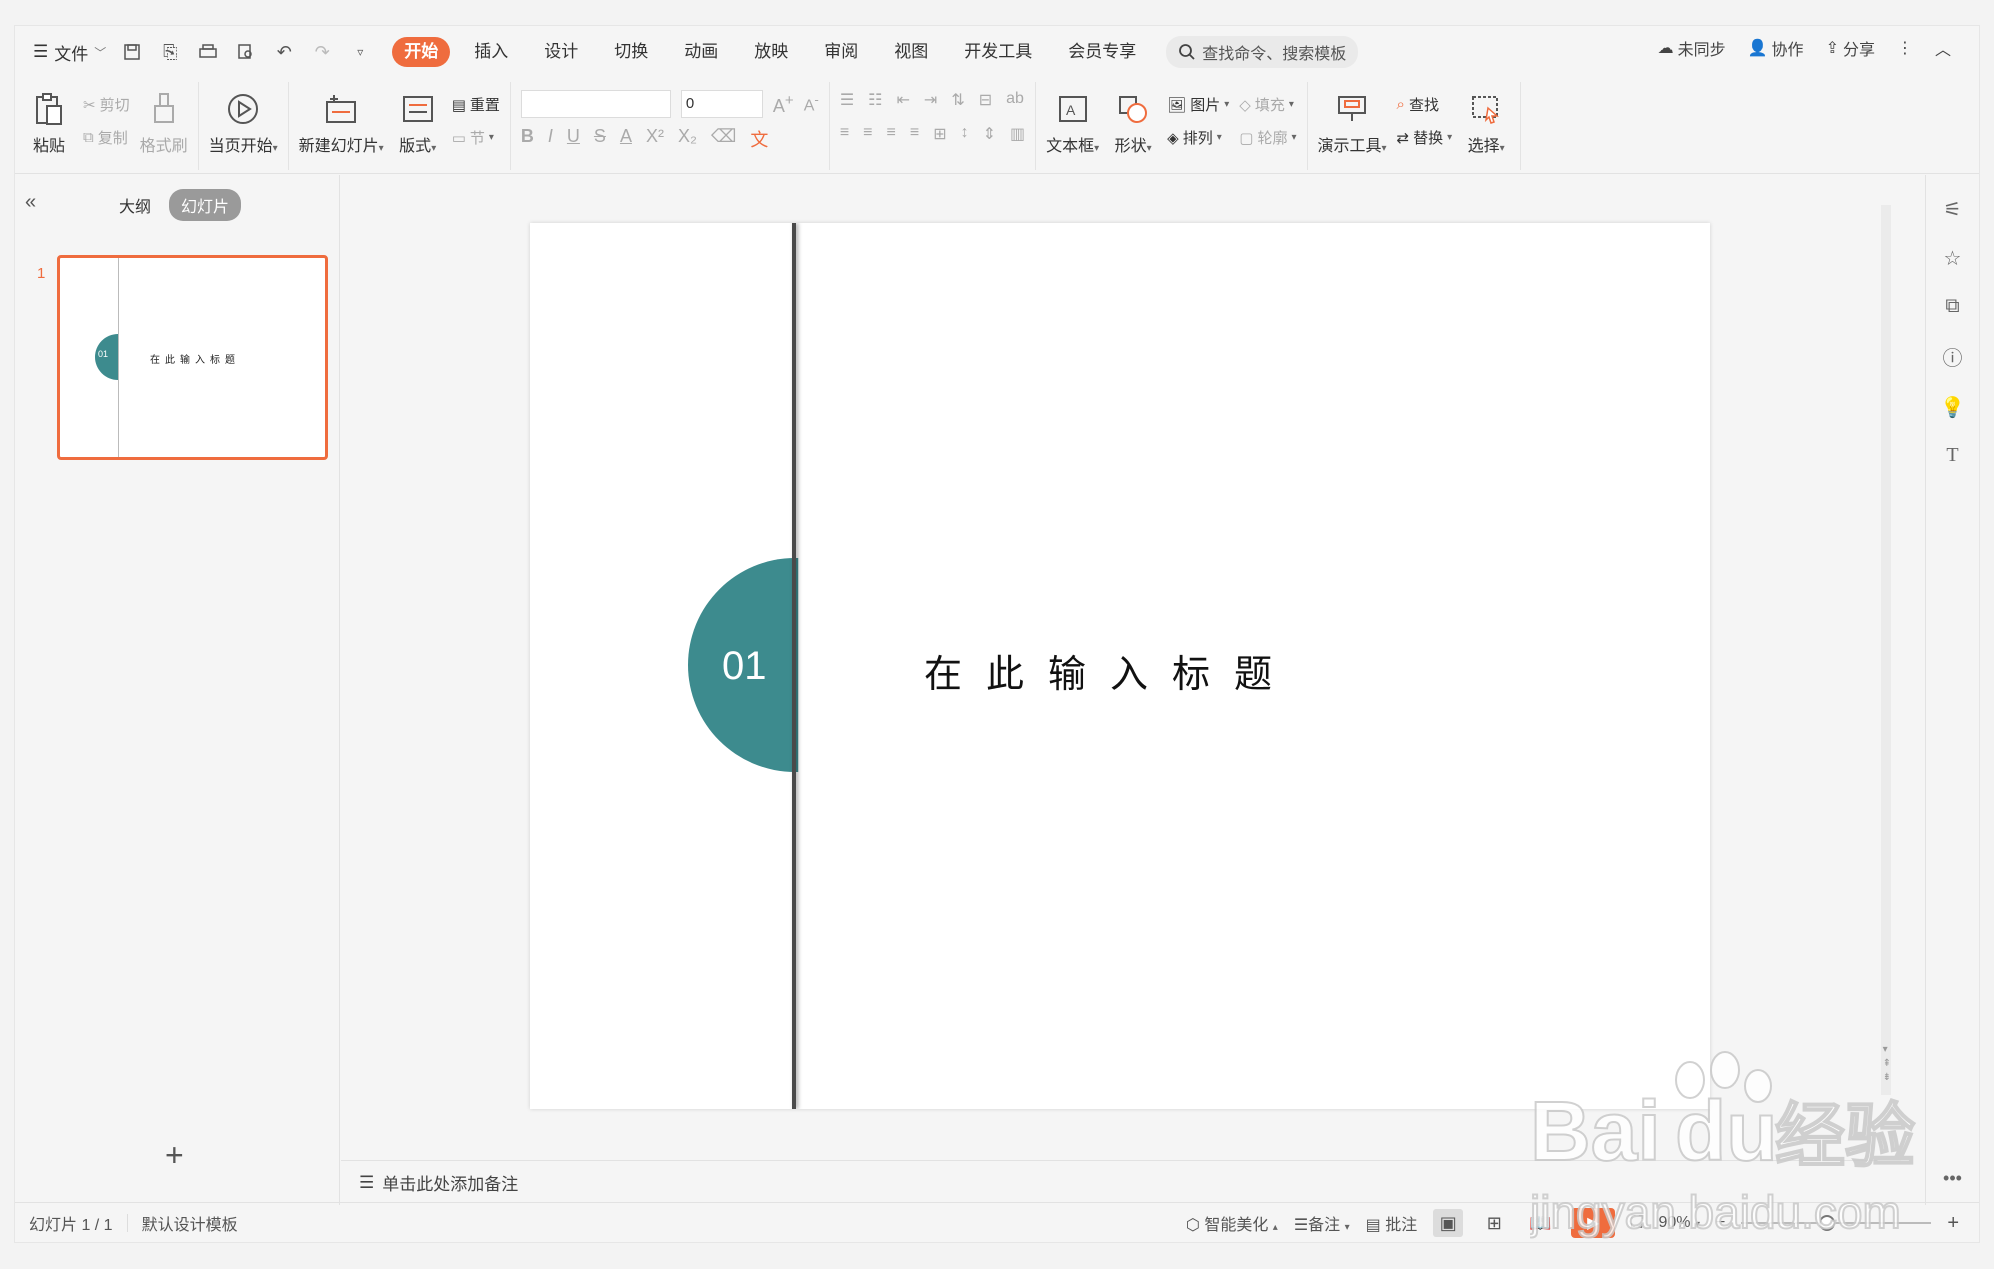  I want to click on tab-transitions: 切换, so click(631, 52).